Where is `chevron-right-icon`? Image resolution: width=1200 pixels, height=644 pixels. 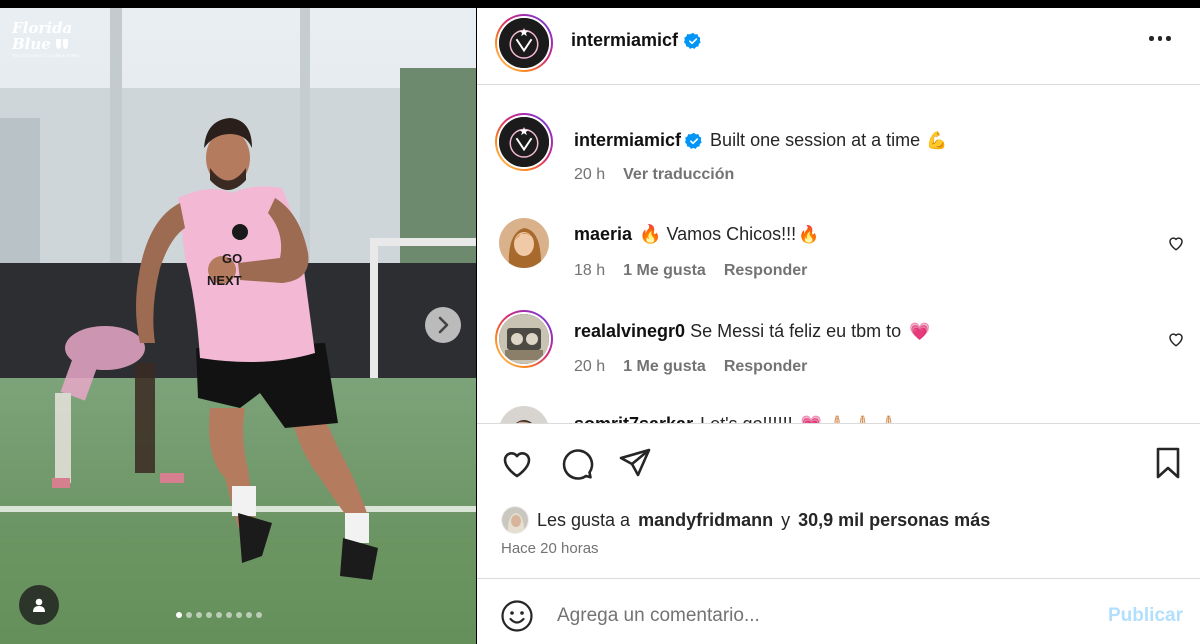
chevron-right-icon is located at coordinates (443, 325).